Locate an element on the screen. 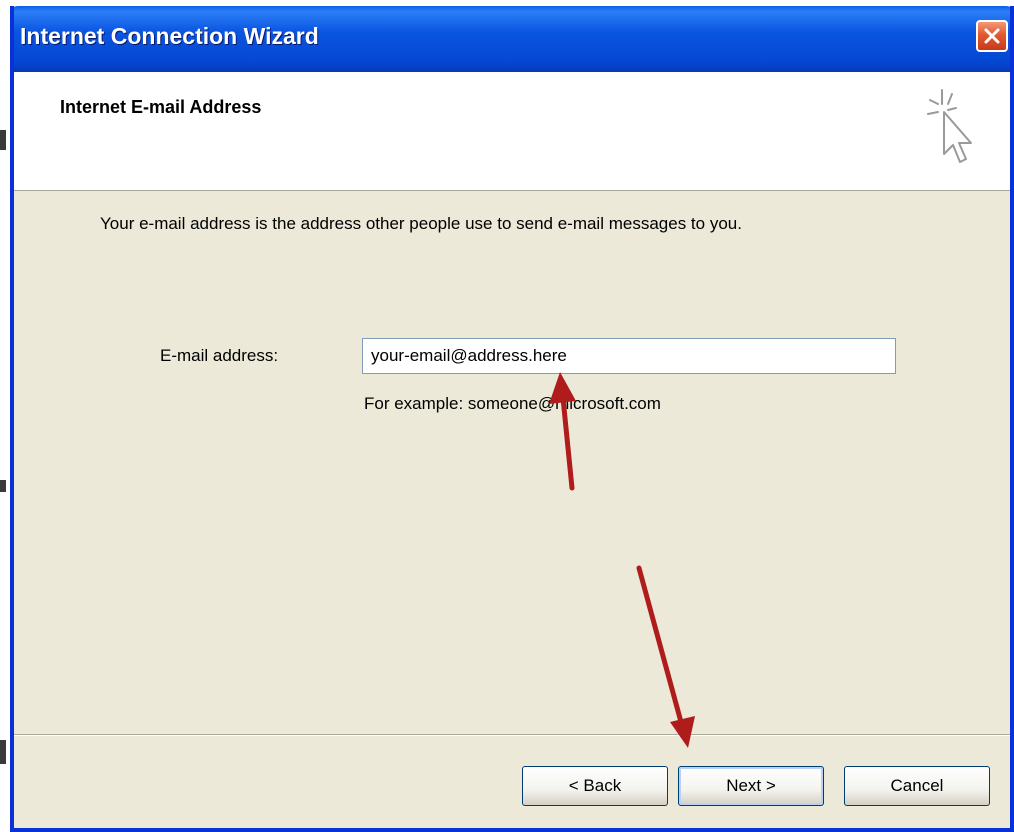 The image size is (1014, 832). title-bar: Internet Connection Wizard is located at coordinates (512, 39).